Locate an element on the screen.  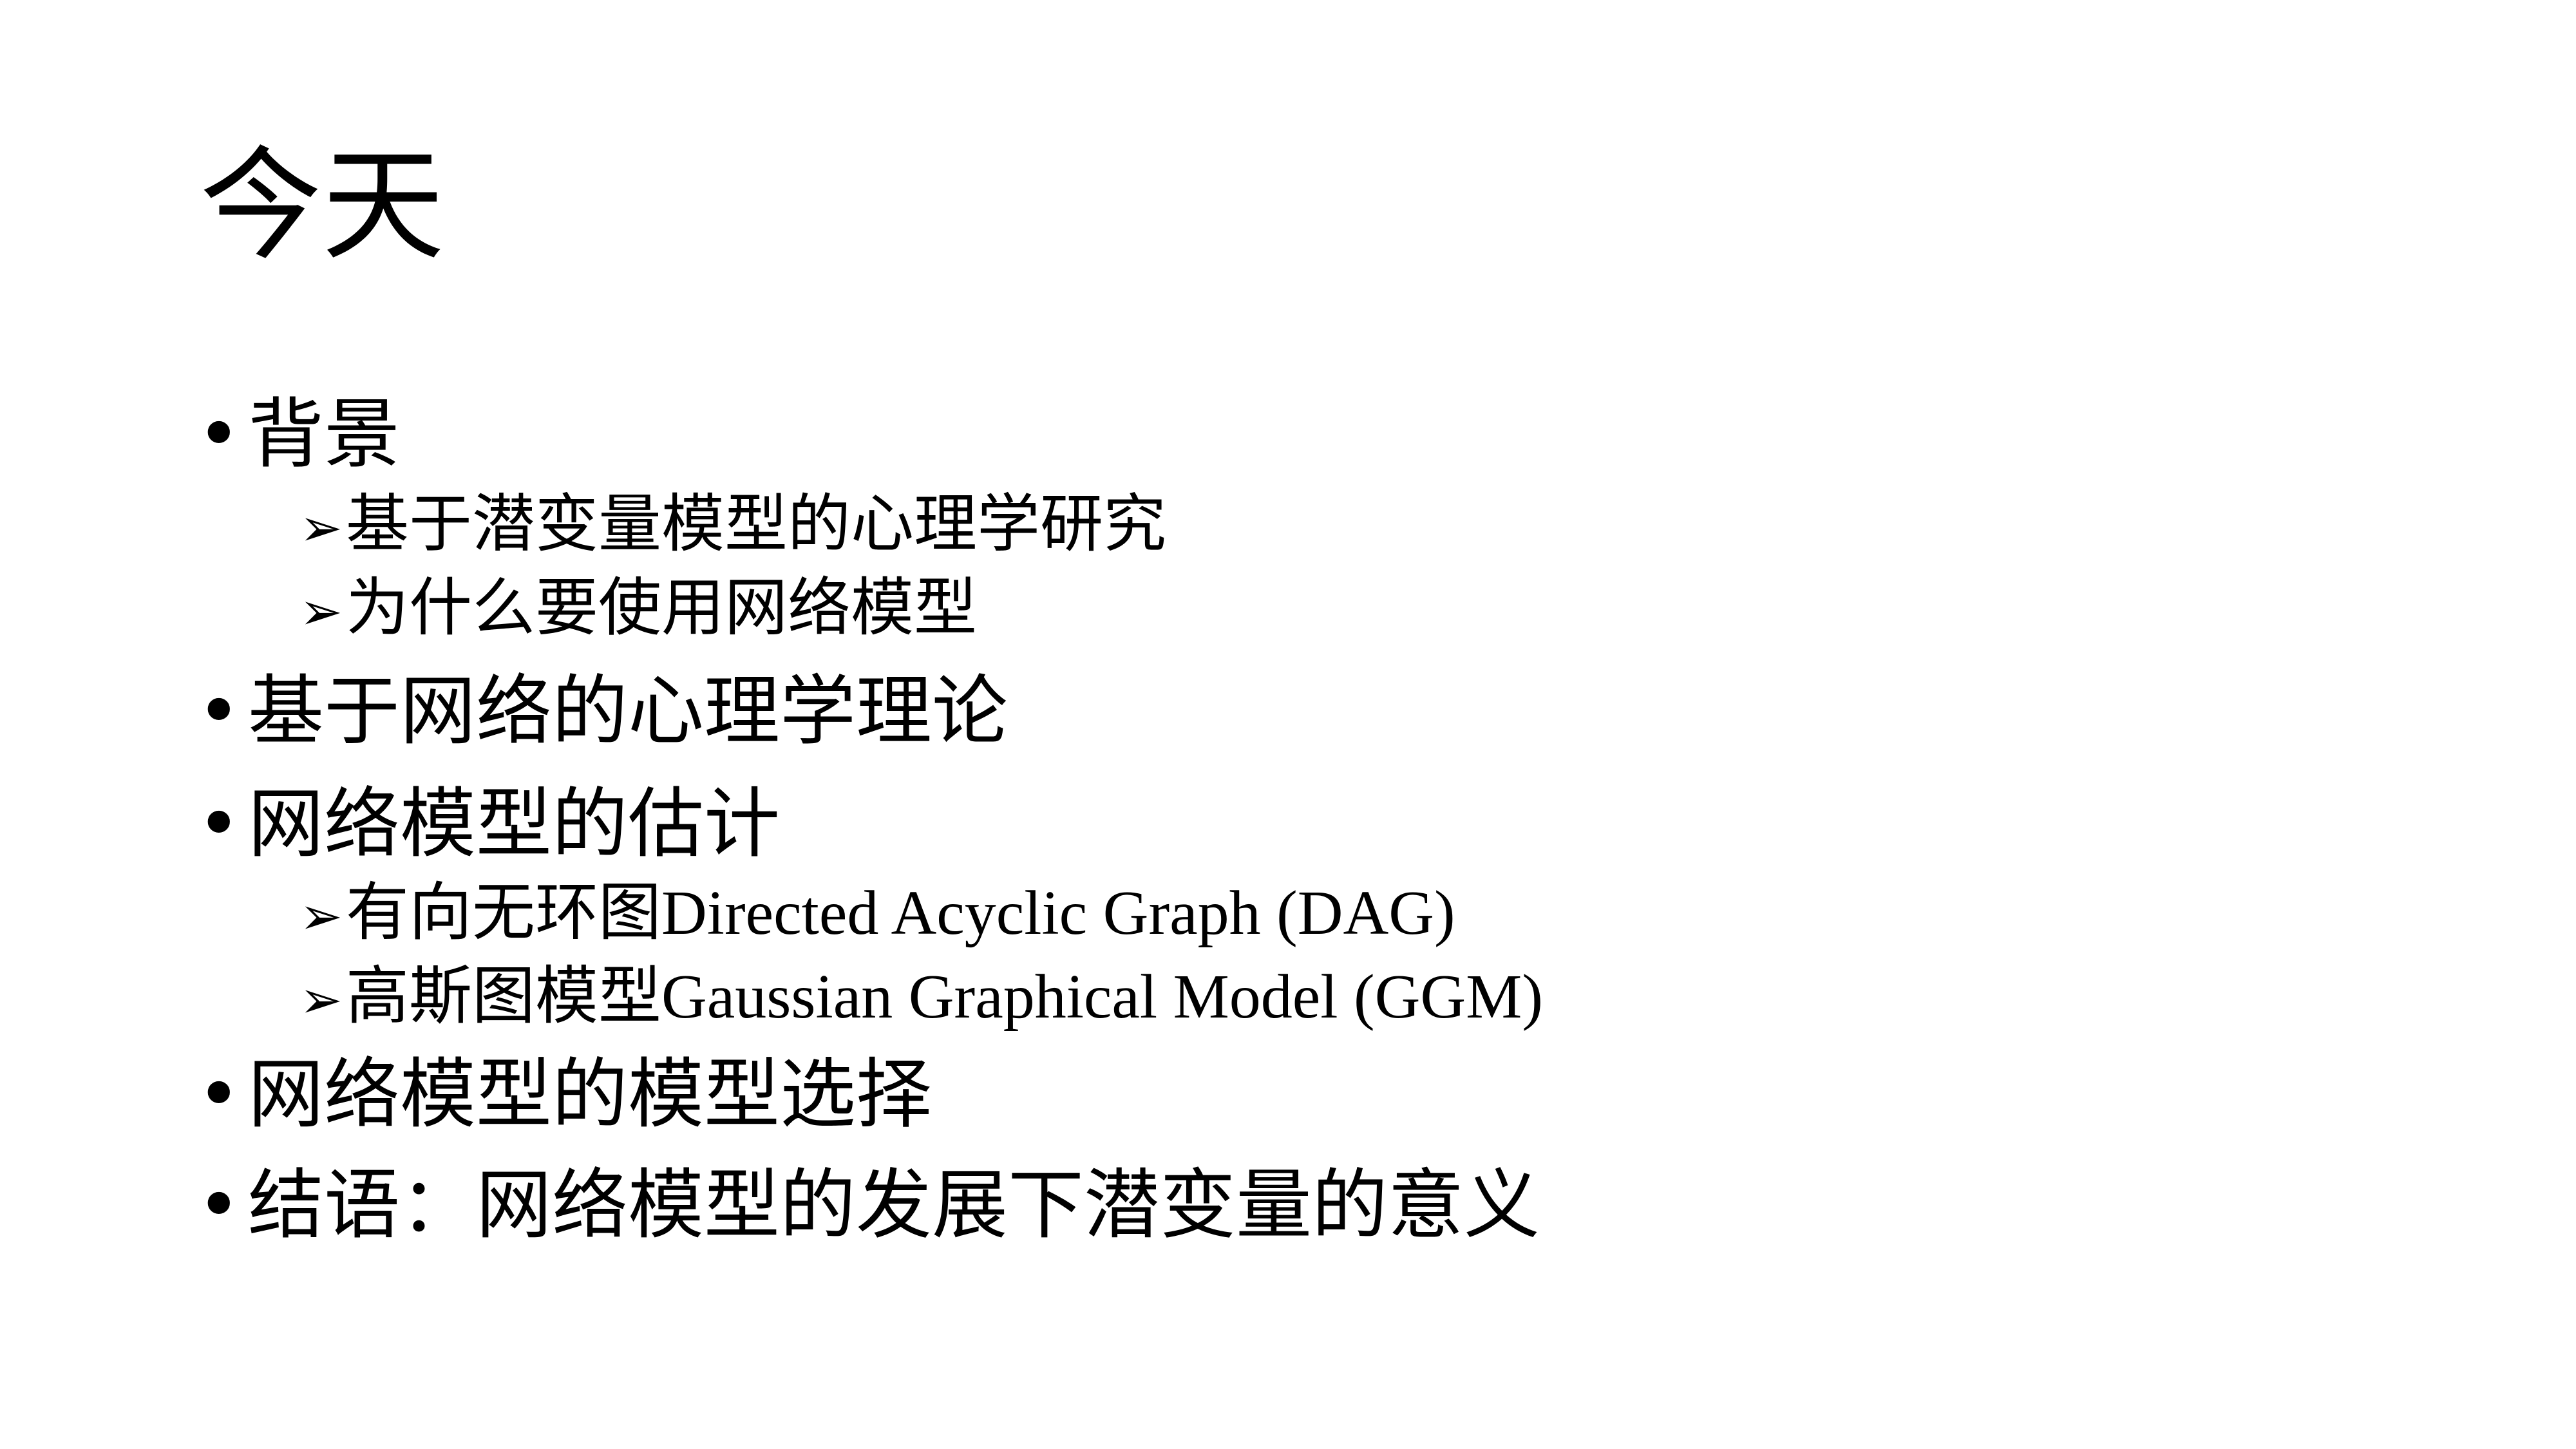
sub-item-text-zh: 有向无环图 is located at coordinates (504, 912).